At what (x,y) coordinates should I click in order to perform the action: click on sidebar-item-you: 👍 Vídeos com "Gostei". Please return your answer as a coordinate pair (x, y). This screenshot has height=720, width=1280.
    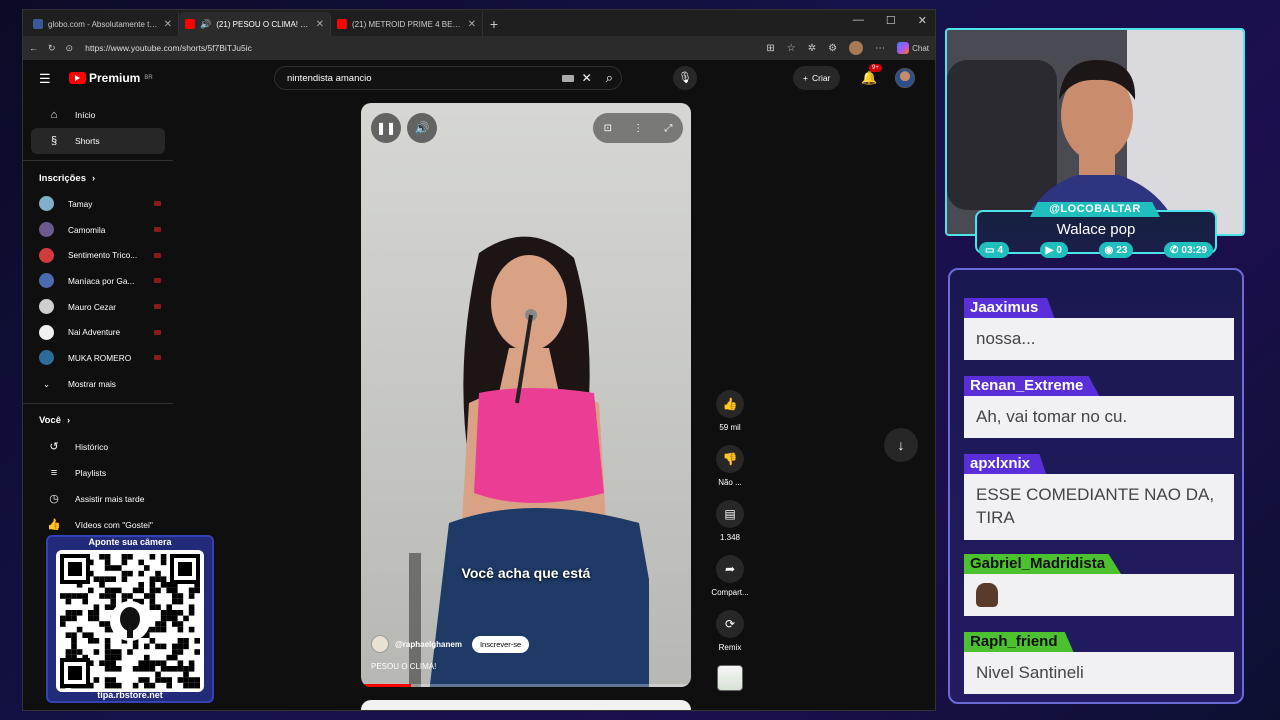
    Looking at the image, I should click on (98, 525).